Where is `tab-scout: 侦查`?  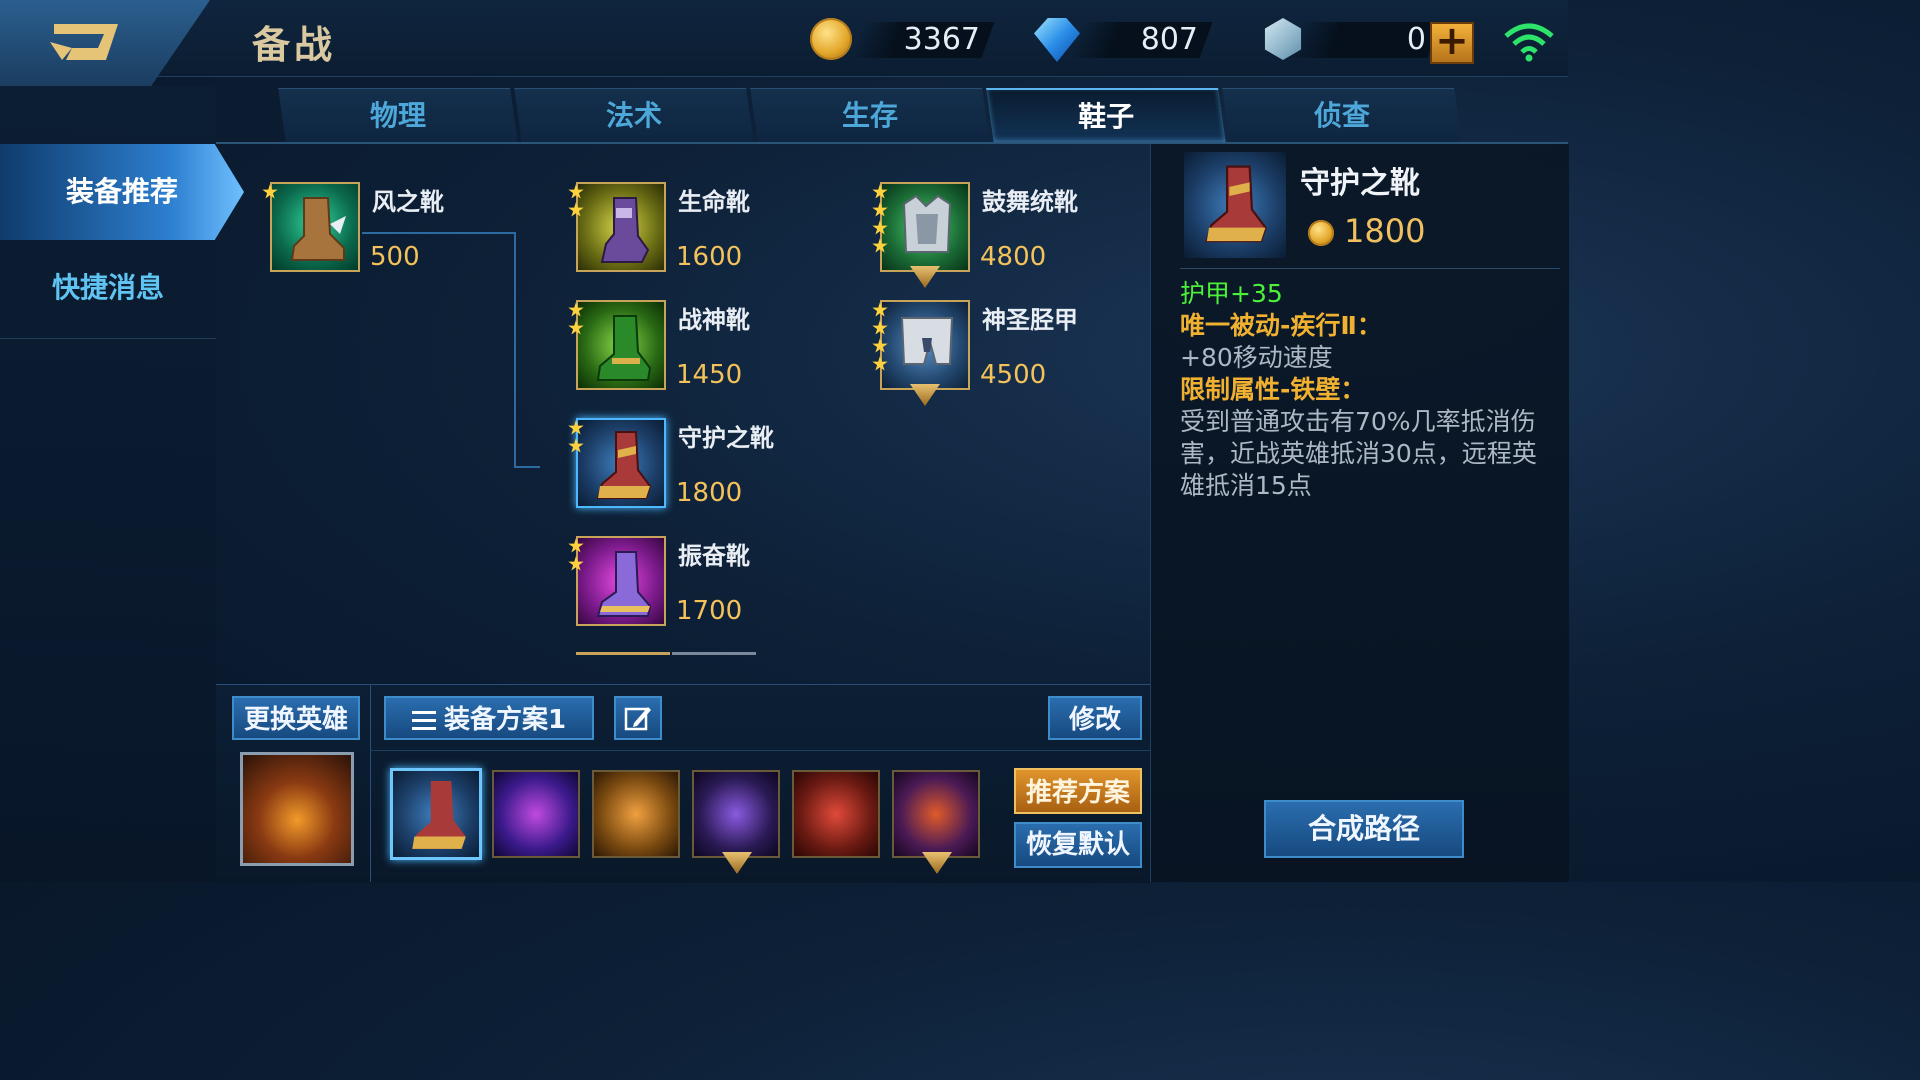
tab-scout: 侦查 is located at coordinates (1342, 115).